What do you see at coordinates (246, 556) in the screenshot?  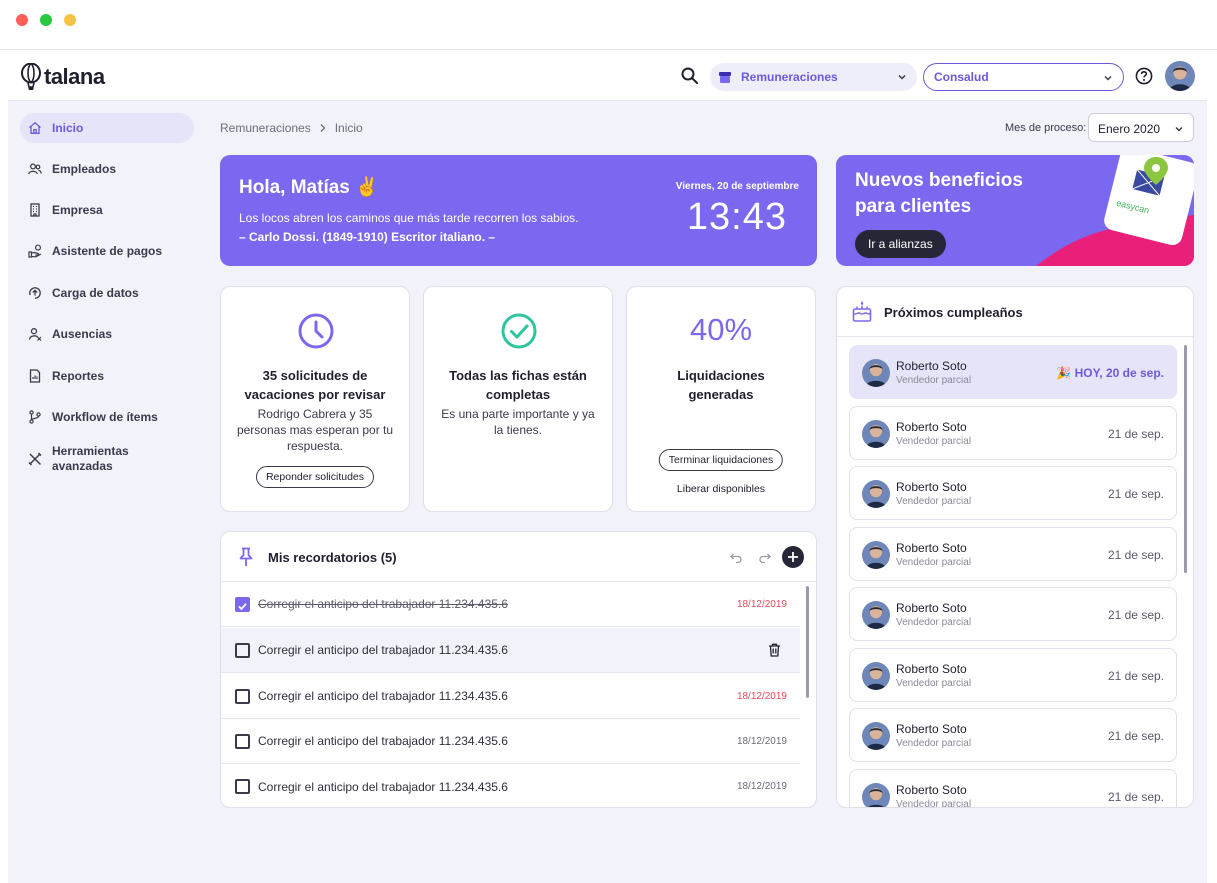 I see `pin-icon` at bounding box center [246, 556].